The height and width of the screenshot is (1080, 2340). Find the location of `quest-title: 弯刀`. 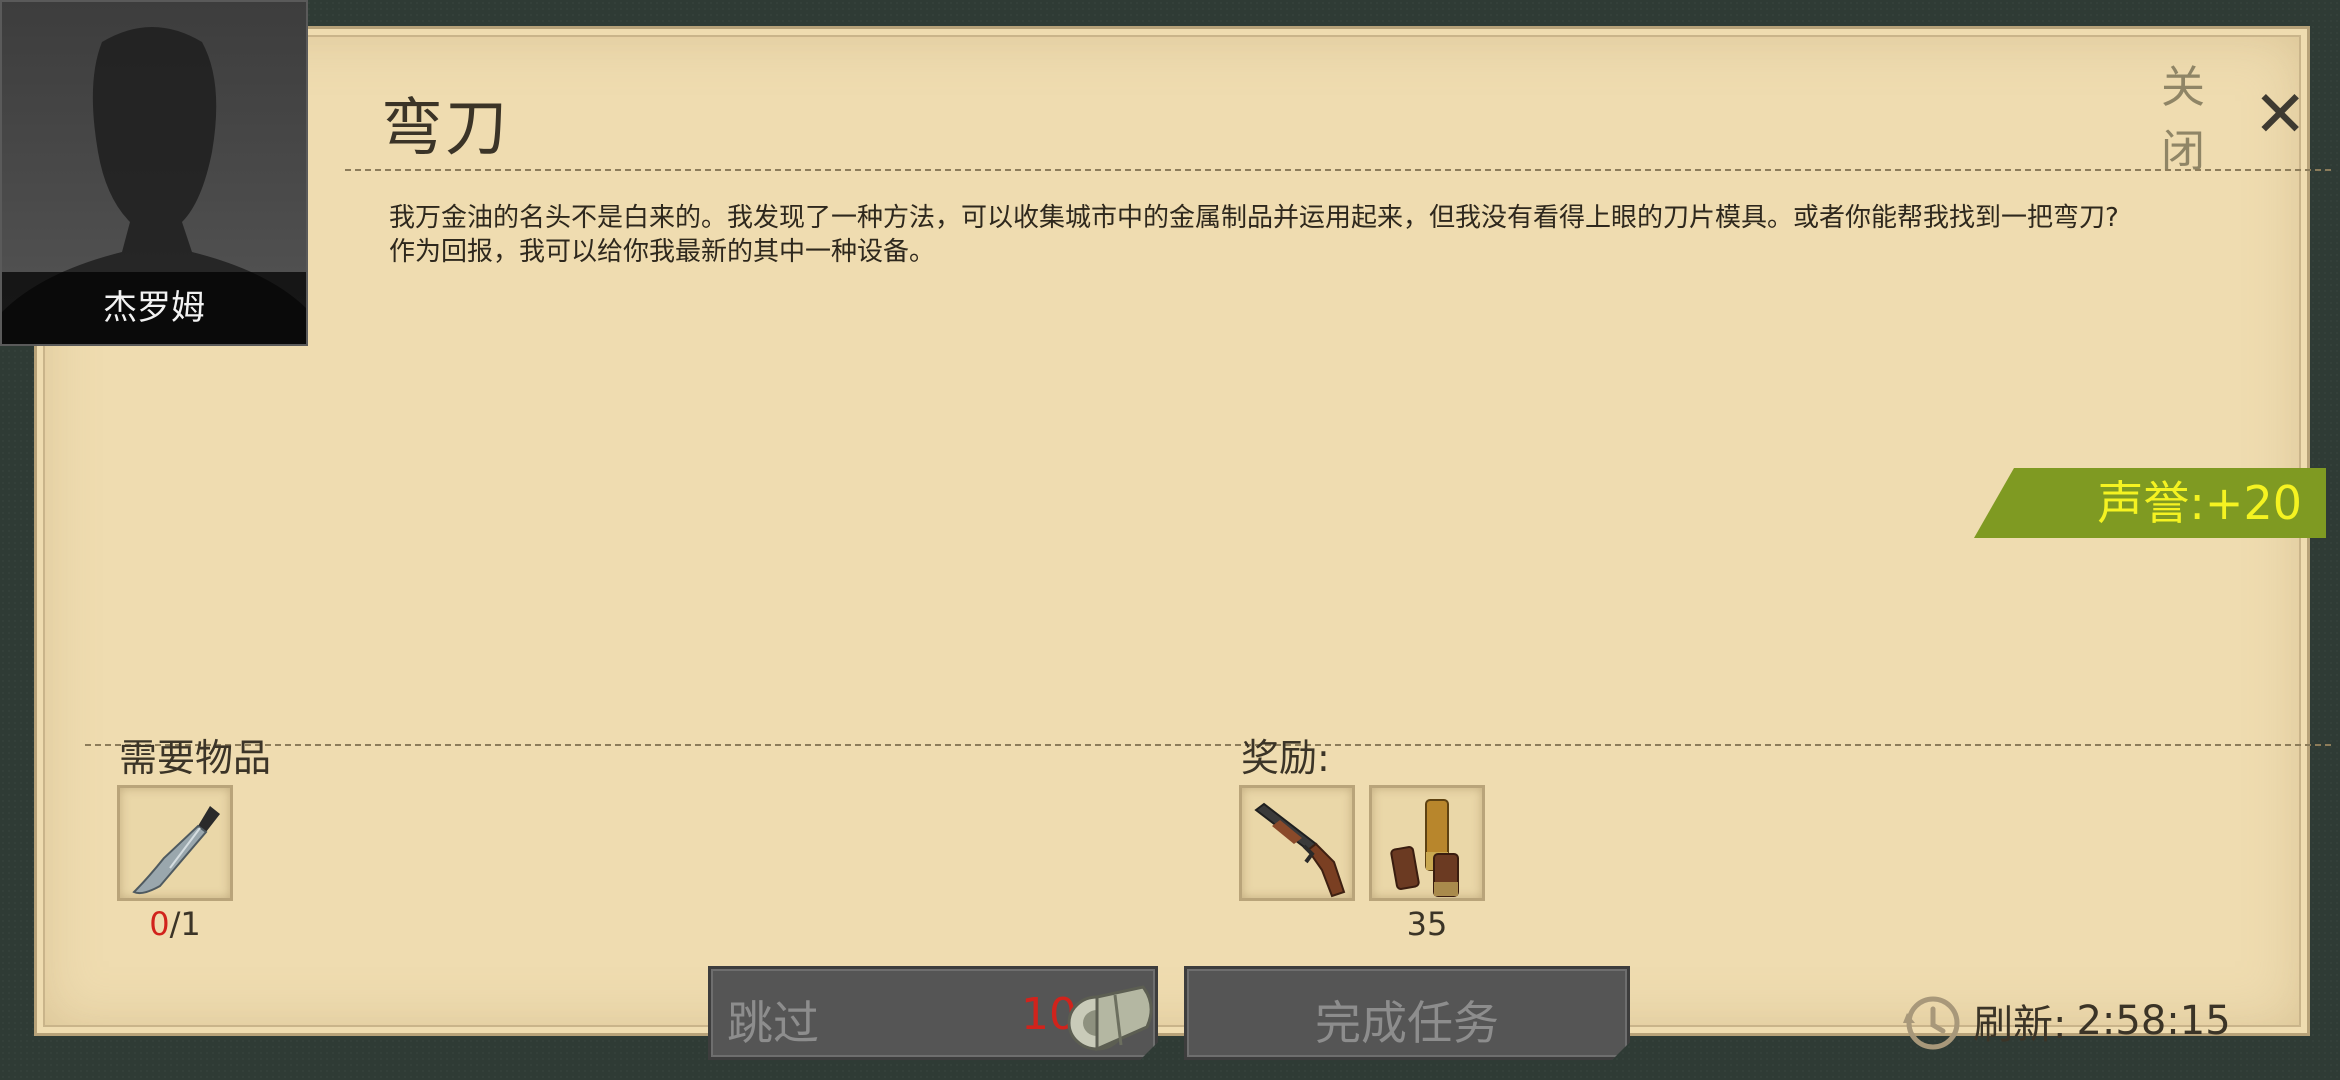

quest-title: 弯刀 is located at coordinates (445, 127).